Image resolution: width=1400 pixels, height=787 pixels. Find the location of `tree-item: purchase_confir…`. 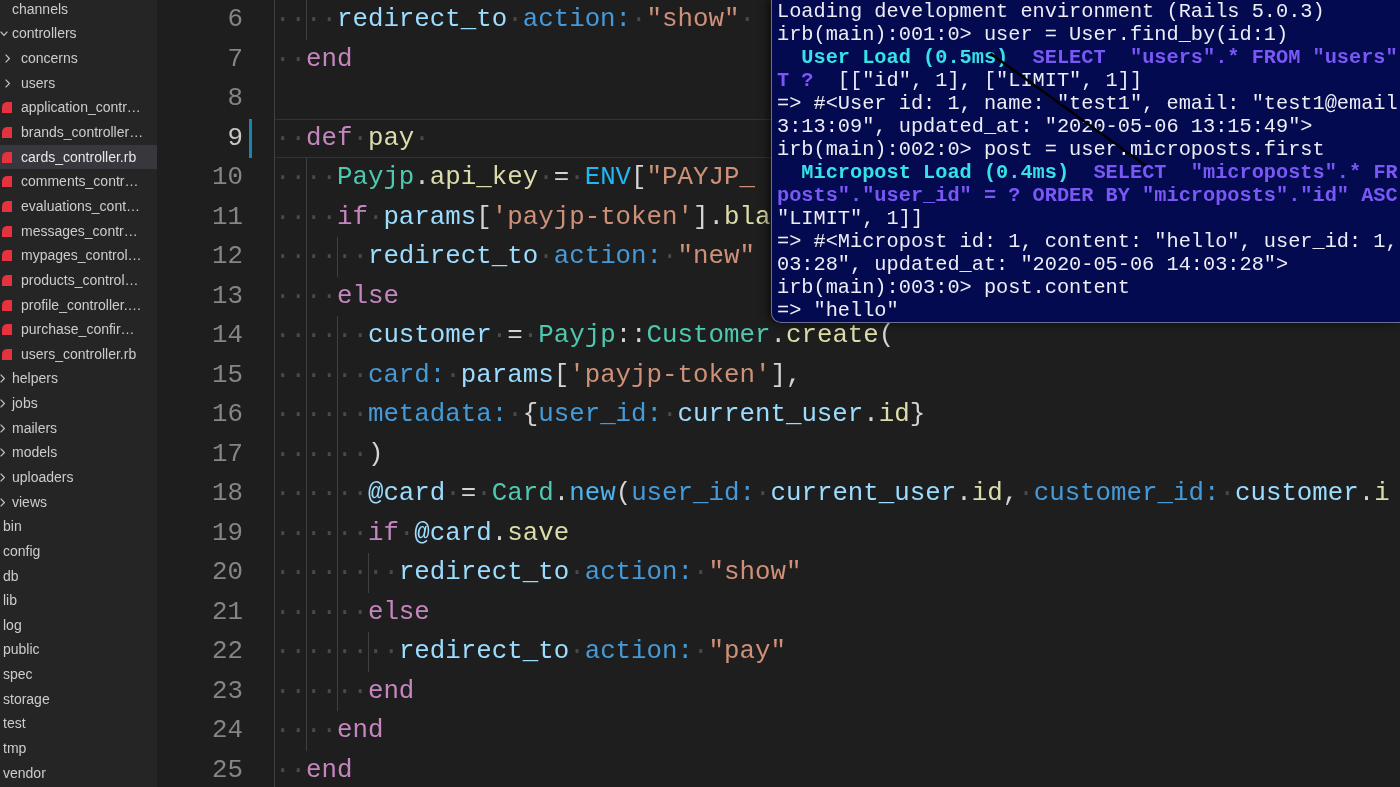

tree-item: purchase_confir… is located at coordinates (78, 329).